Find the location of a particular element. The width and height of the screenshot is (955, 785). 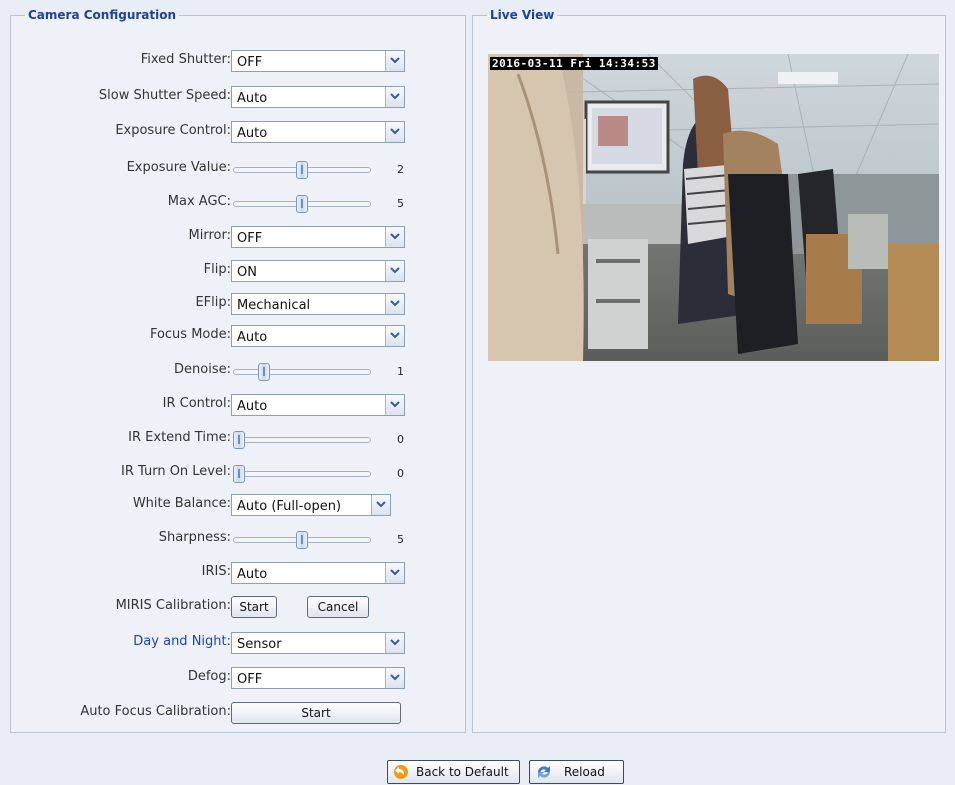

auto-focus-start-button: Start is located at coordinates (316, 713).